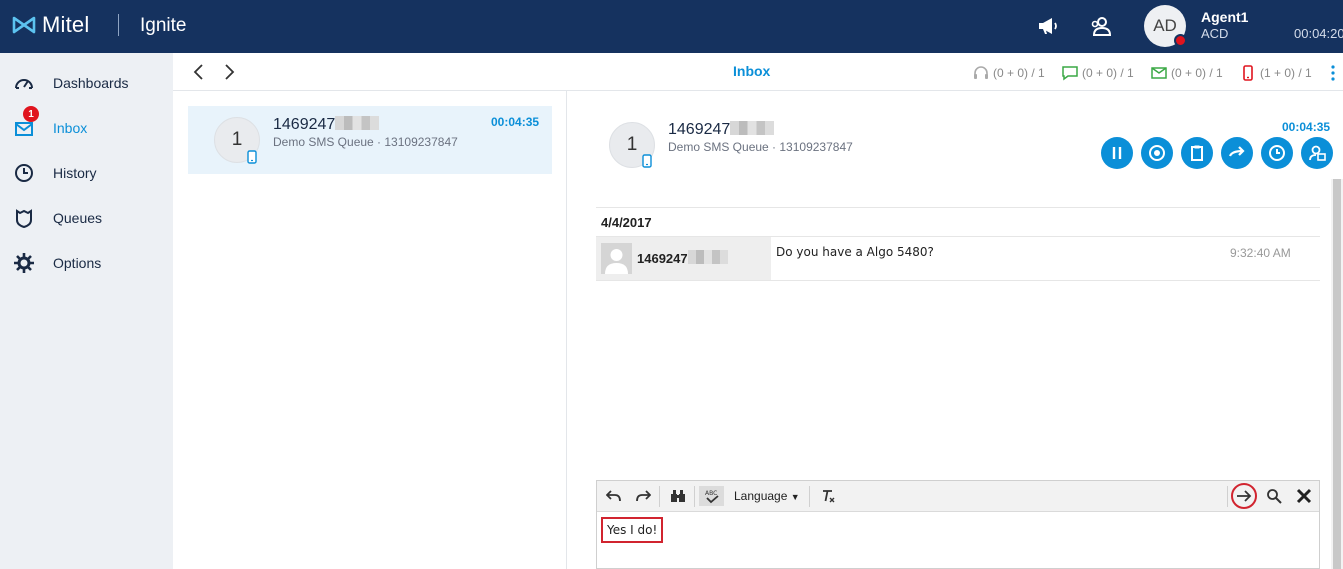  I want to click on contact-number: 1469247, so click(326, 125).